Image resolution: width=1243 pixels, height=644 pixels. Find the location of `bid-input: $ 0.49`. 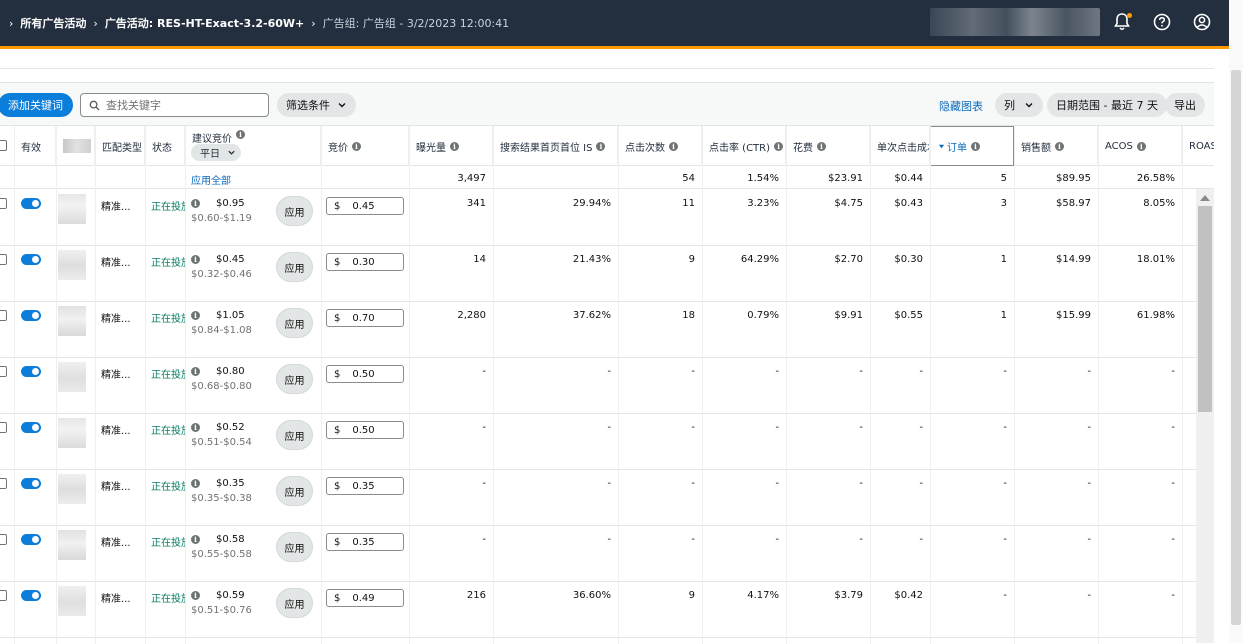

bid-input: $ 0.49 is located at coordinates (365, 598).